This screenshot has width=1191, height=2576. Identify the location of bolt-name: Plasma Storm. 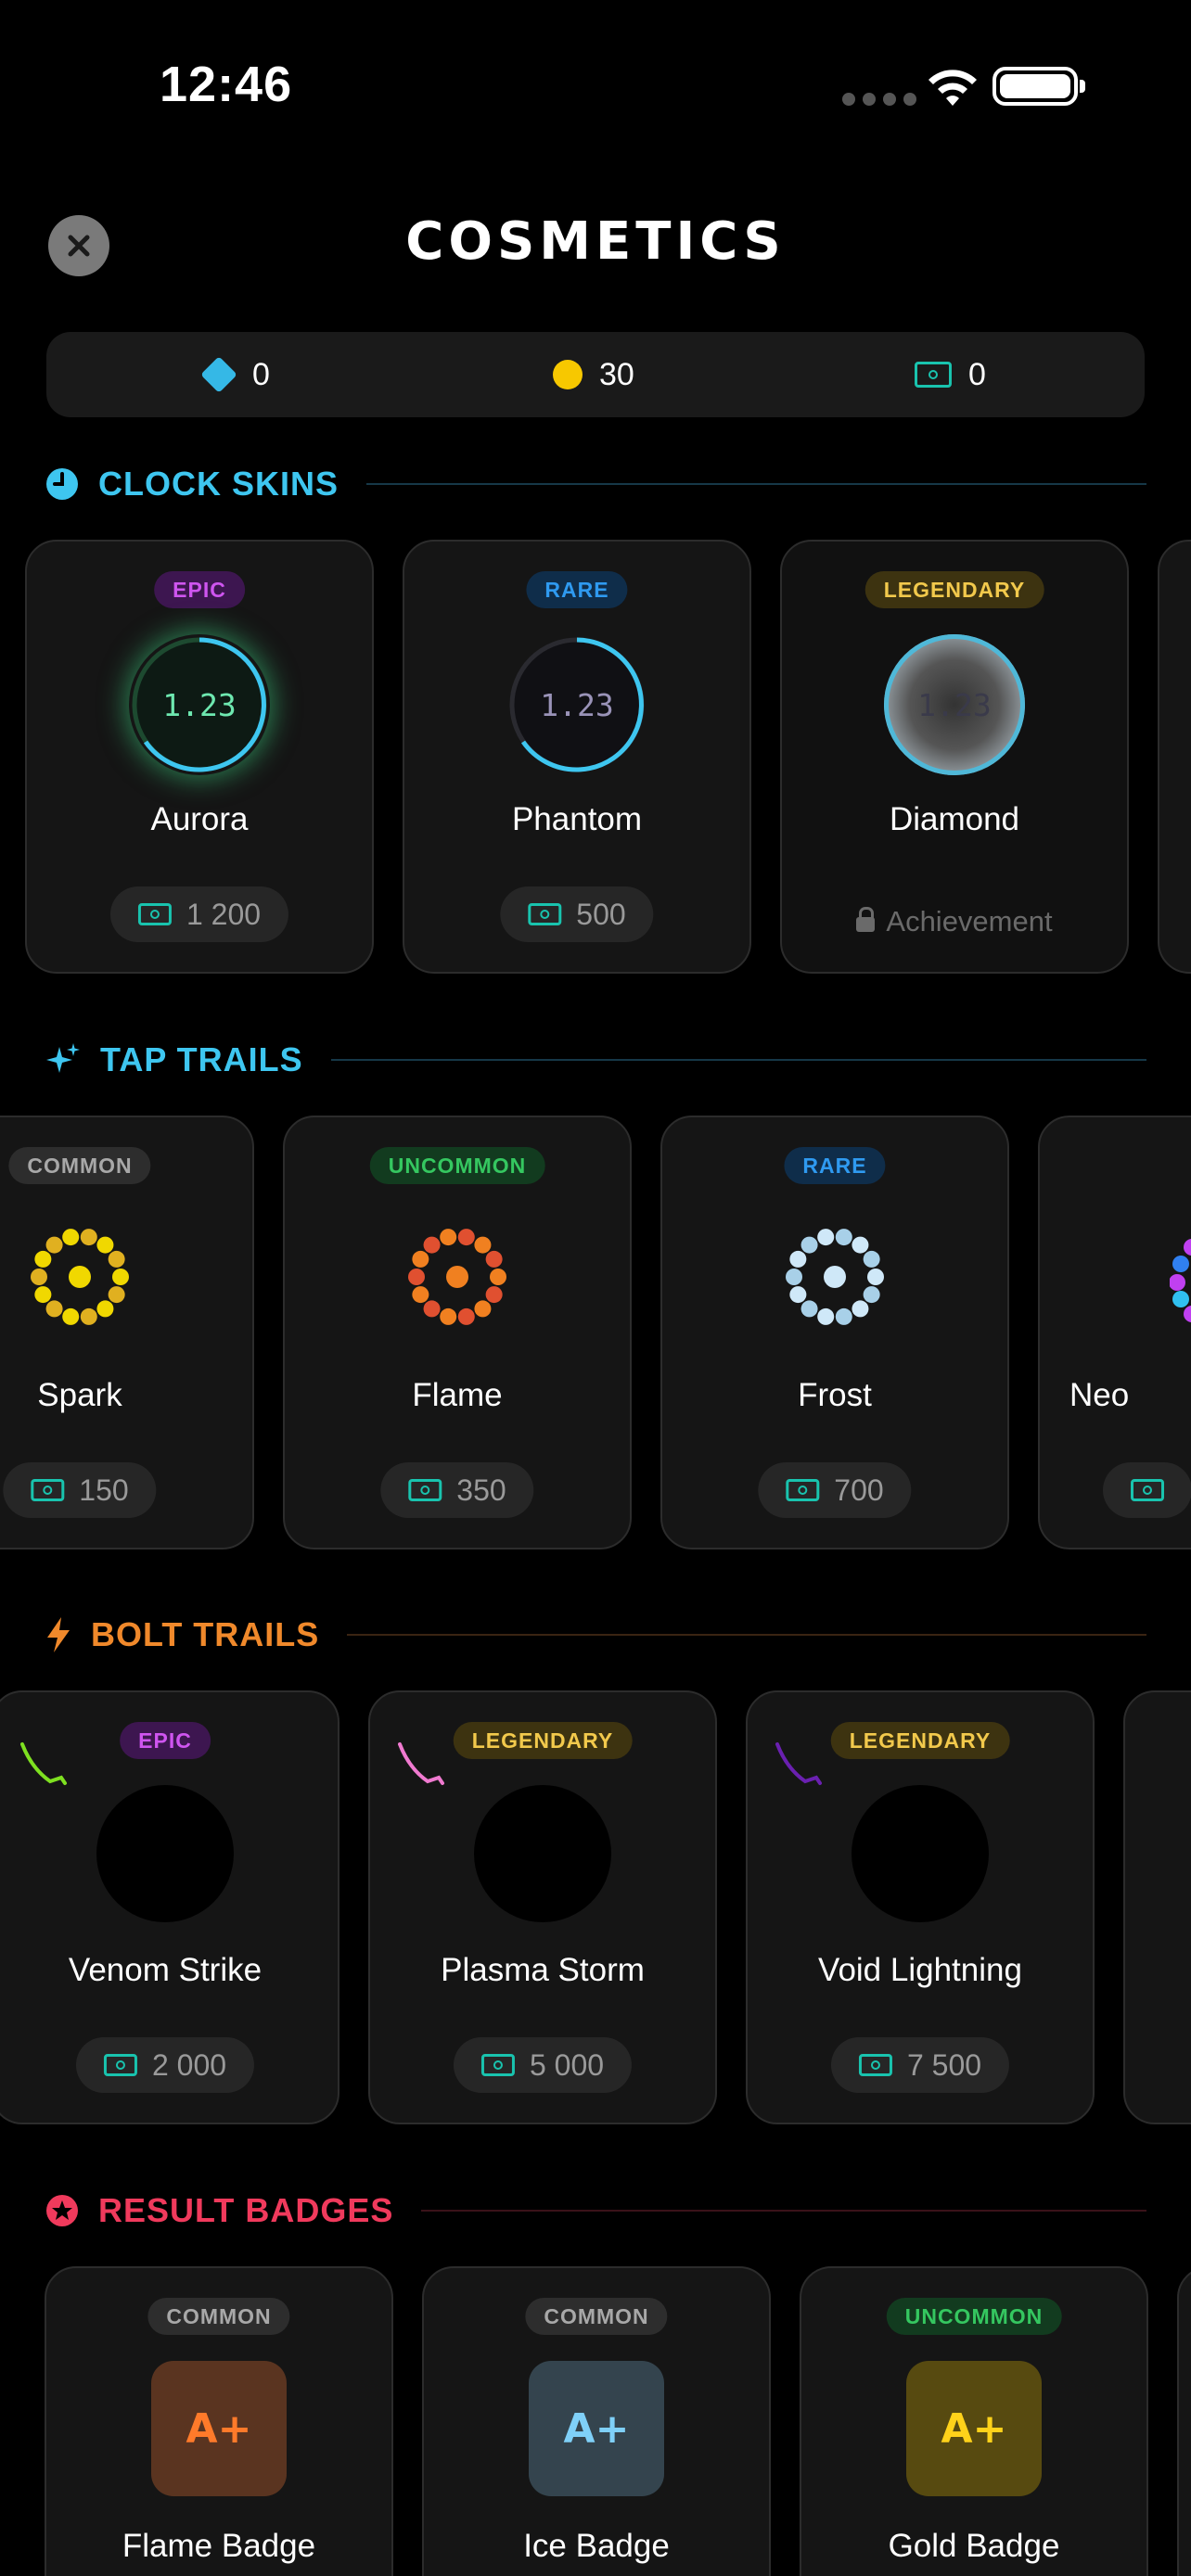
(543, 1970).